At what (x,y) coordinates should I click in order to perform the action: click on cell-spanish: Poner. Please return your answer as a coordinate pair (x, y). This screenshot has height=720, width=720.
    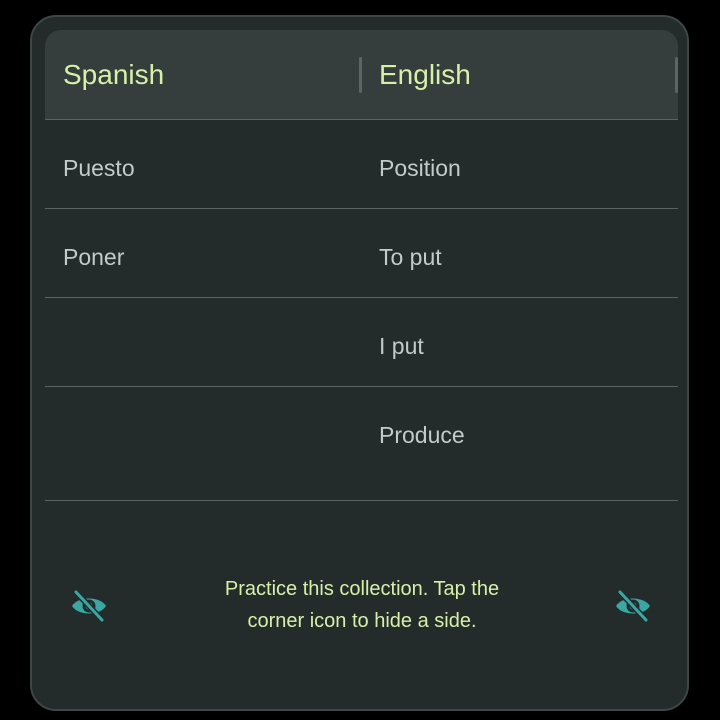
    Looking at the image, I should click on (93, 253).